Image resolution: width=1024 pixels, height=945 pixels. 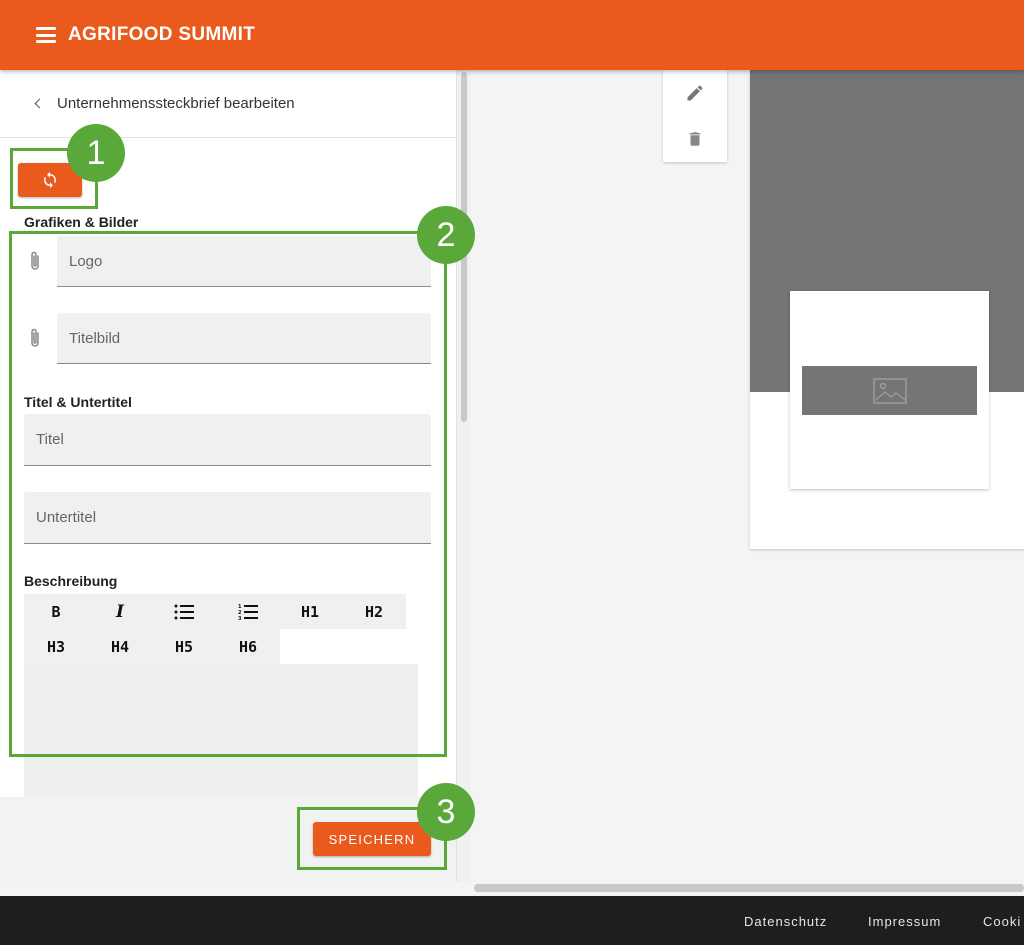 I want to click on element-tools, so click(x=695, y=116).